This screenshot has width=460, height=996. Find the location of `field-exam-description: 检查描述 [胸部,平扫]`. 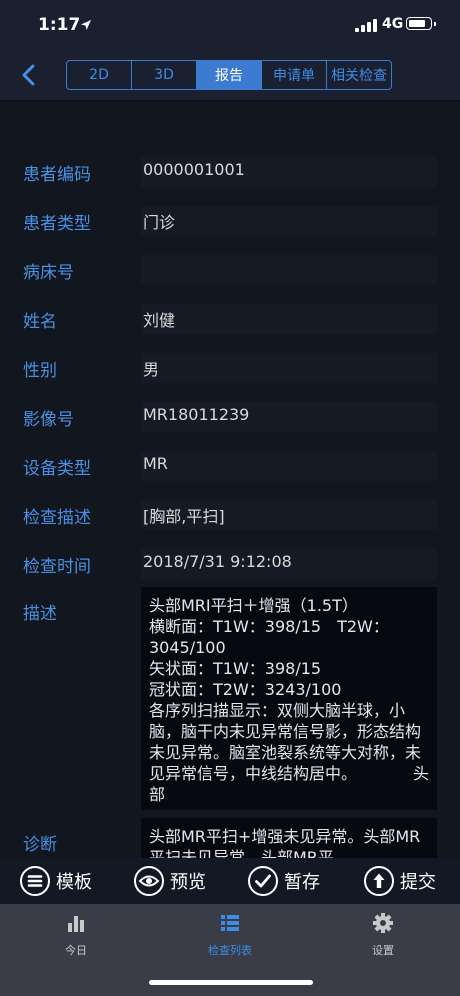

field-exam-description: 检查描述 [胸部,平扫] is located at coordinates (230, 515).